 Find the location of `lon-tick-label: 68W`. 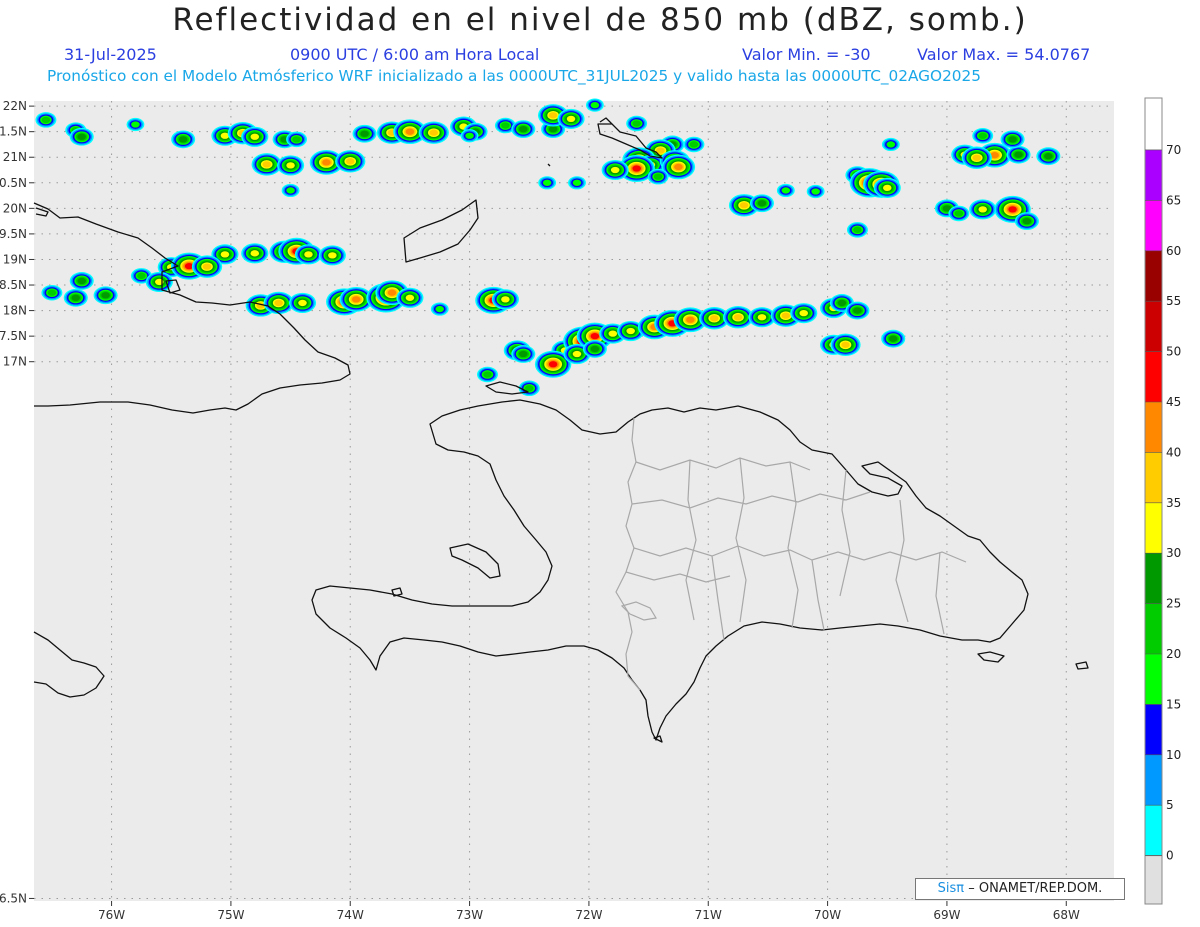

lon-tick-label: 68W is located at coordinates (1066, 915).